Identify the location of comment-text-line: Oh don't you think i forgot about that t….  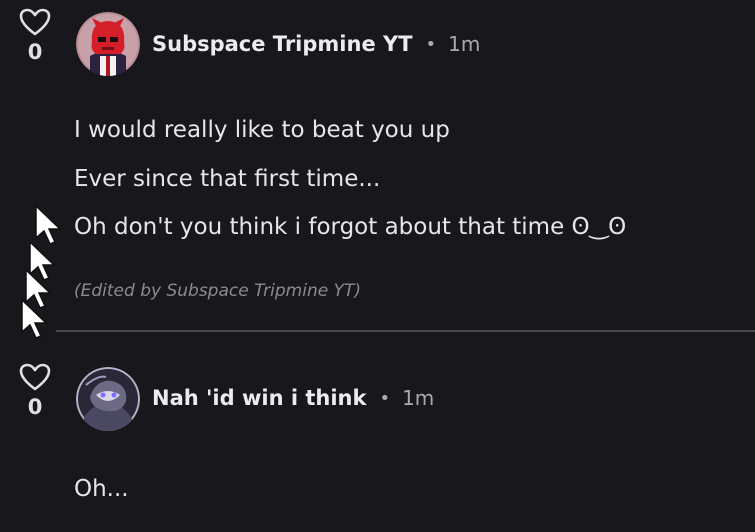
(350, 227).